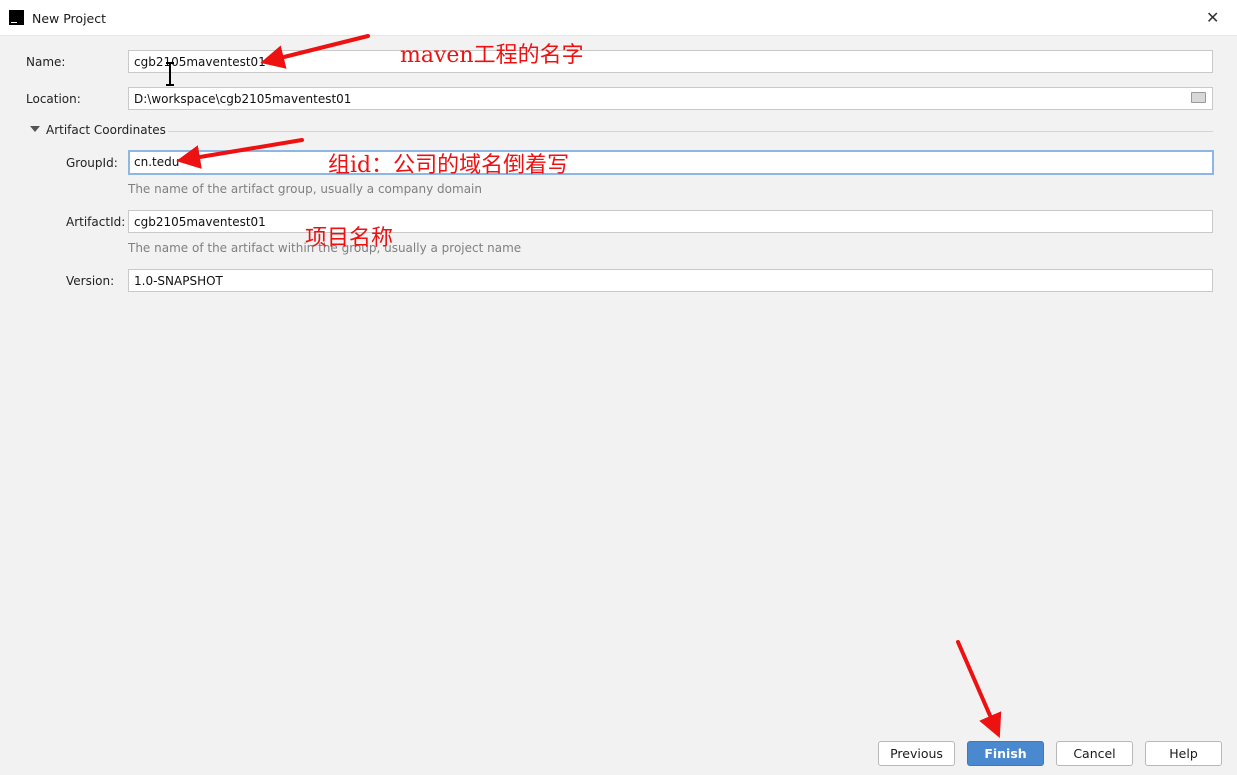 The height and width of the screenshot is (775, 1237). What do you see at coordinates (670, 61) in the screenshot?
I see `name-input: cgb2105maventest01` at bounding box center [670, 61].